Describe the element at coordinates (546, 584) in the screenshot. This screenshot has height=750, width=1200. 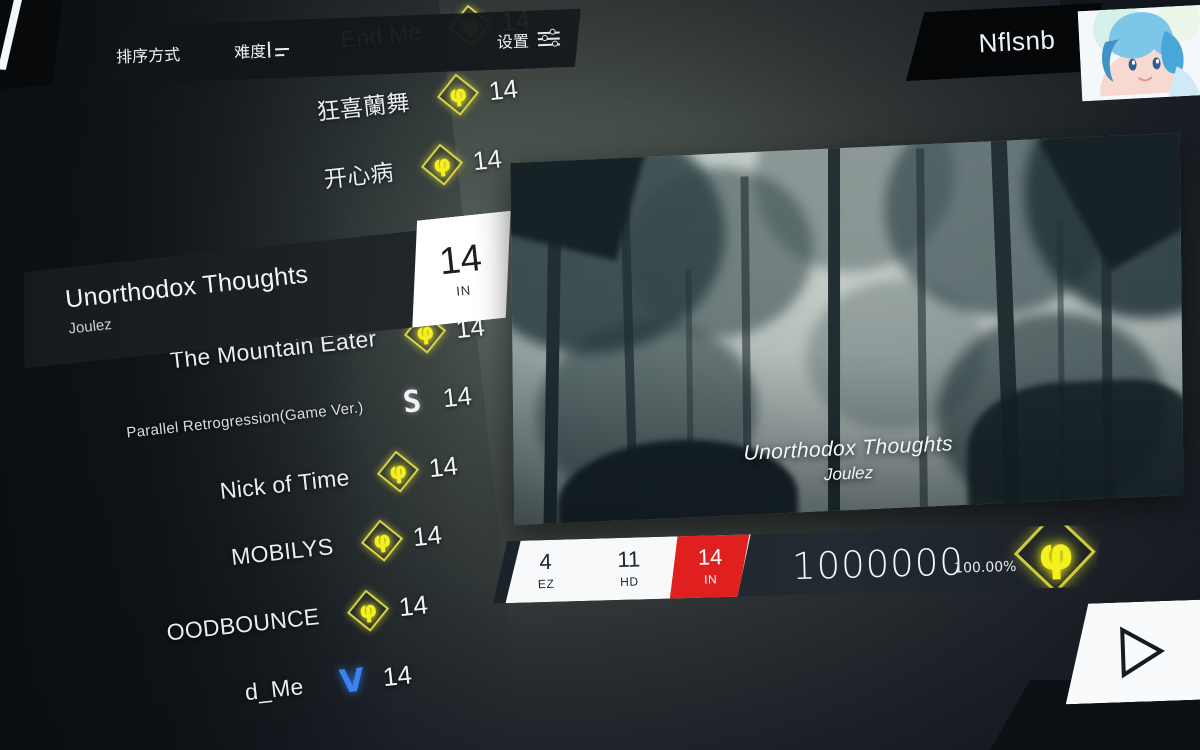
I see `difficulty-tab-name: EZ` at that location.